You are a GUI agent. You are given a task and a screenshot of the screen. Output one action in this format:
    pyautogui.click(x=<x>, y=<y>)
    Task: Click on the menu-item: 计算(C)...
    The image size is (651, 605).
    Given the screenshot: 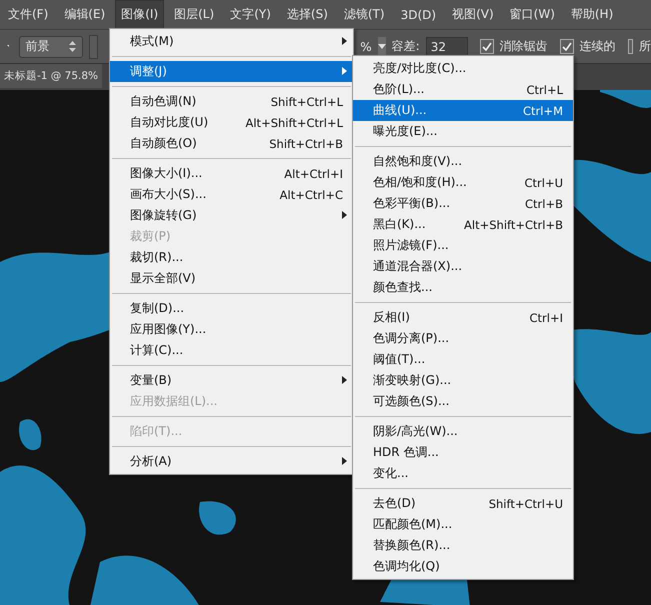 What is the action you would take?
    pyautogui.click(x=231, y=350)
    